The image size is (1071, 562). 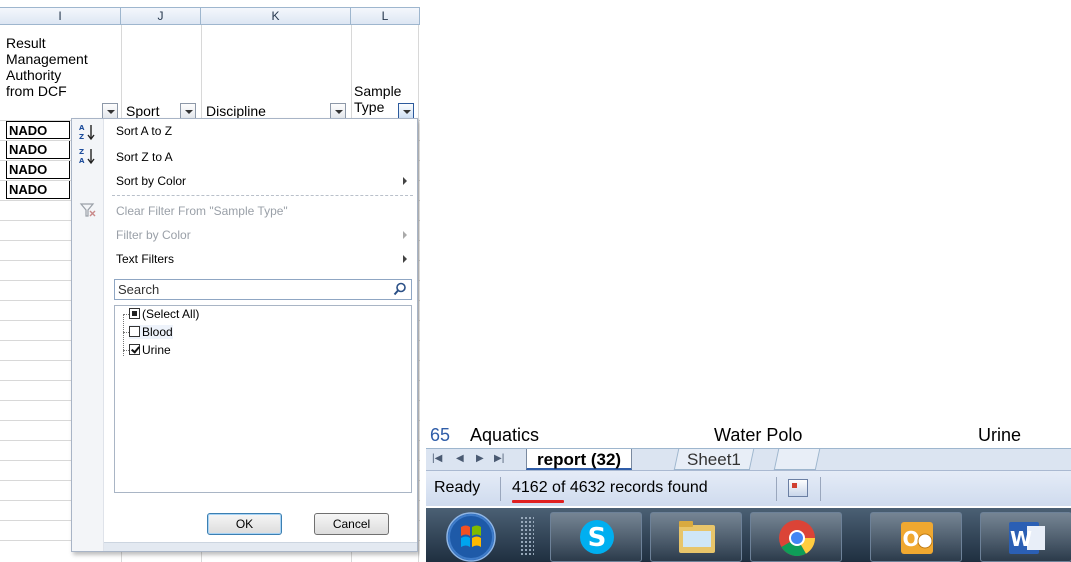 I want to click on word-icon: W, so click(x=1027, y=538).